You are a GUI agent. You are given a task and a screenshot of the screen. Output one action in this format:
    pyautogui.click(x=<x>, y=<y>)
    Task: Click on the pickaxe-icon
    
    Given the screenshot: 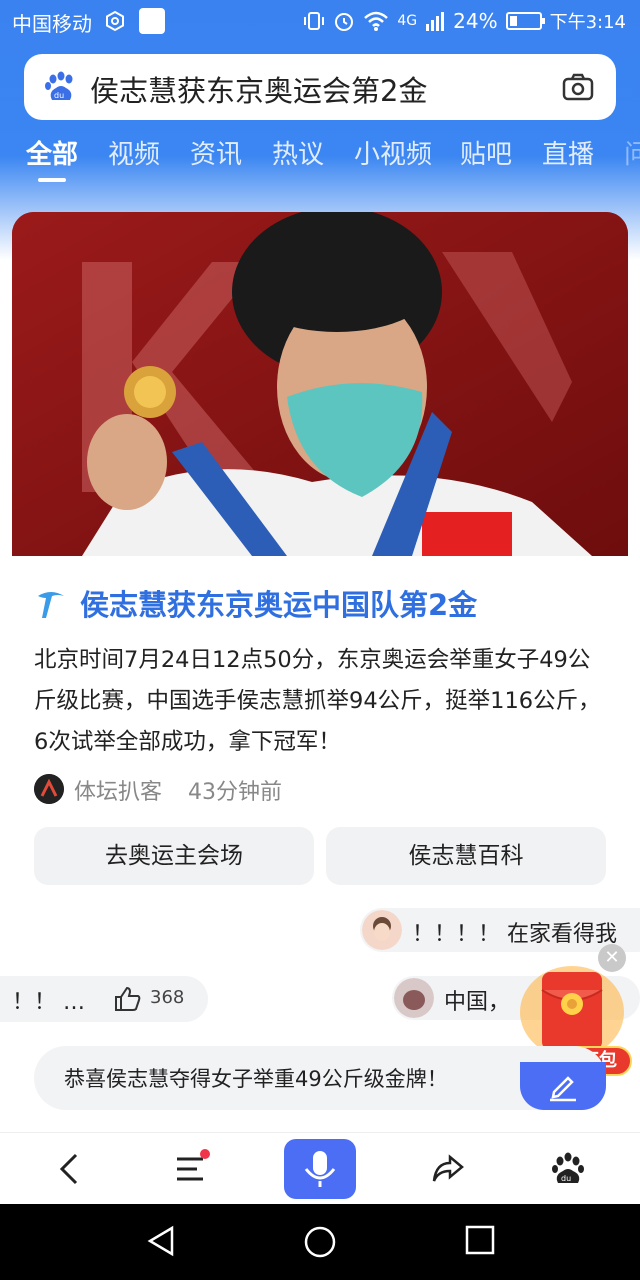 What is the action you would take?
    pyautogui.click(x=51, y=605)
    